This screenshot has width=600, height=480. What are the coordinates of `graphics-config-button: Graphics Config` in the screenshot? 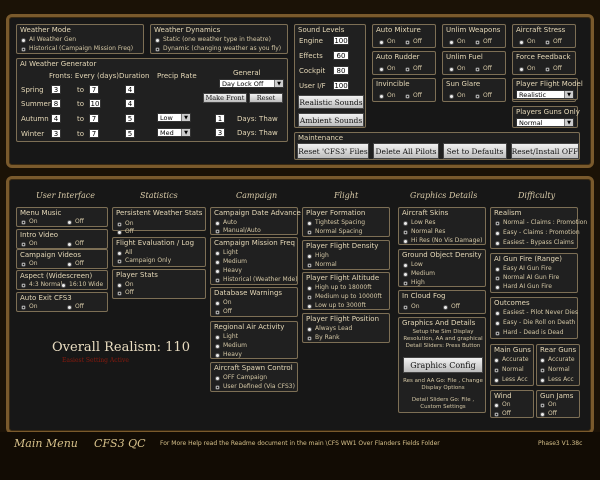 It's located at (443, 365).